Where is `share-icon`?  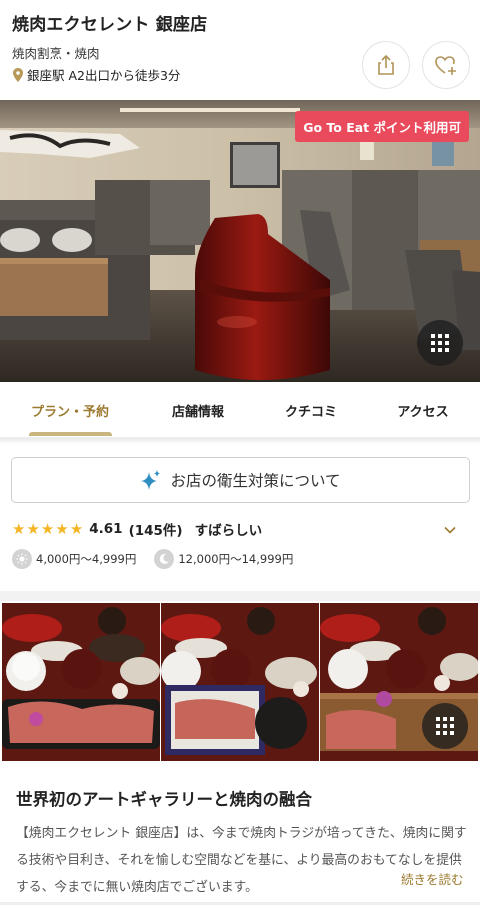
share-icon is located at coordinates (386, 64).